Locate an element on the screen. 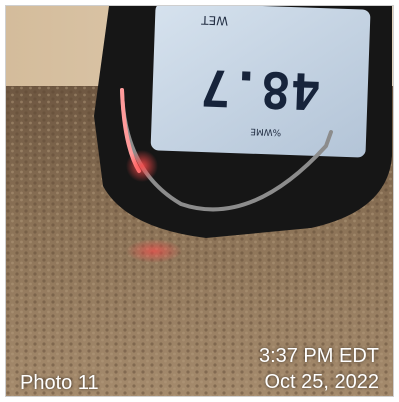  carpet-red-light is located at coordinates (154, 251).